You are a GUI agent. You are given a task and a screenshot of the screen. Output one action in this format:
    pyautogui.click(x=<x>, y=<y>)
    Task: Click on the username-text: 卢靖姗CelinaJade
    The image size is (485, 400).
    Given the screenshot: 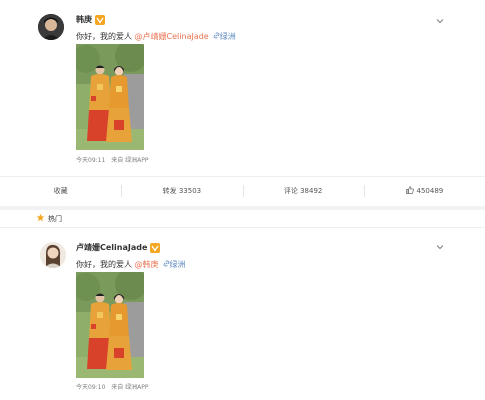 What is the action you would take?
    pyautogui.click(x=111, y=247)
    